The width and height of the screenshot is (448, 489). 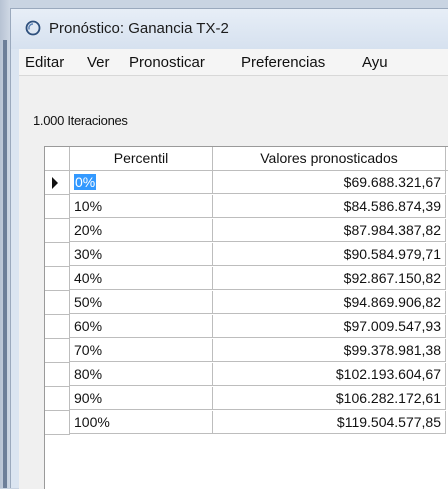 What do you see at coordinates (33, 28) in the screenshot?
I see `crystal-ball-icon` at bounding box center [33, 28].